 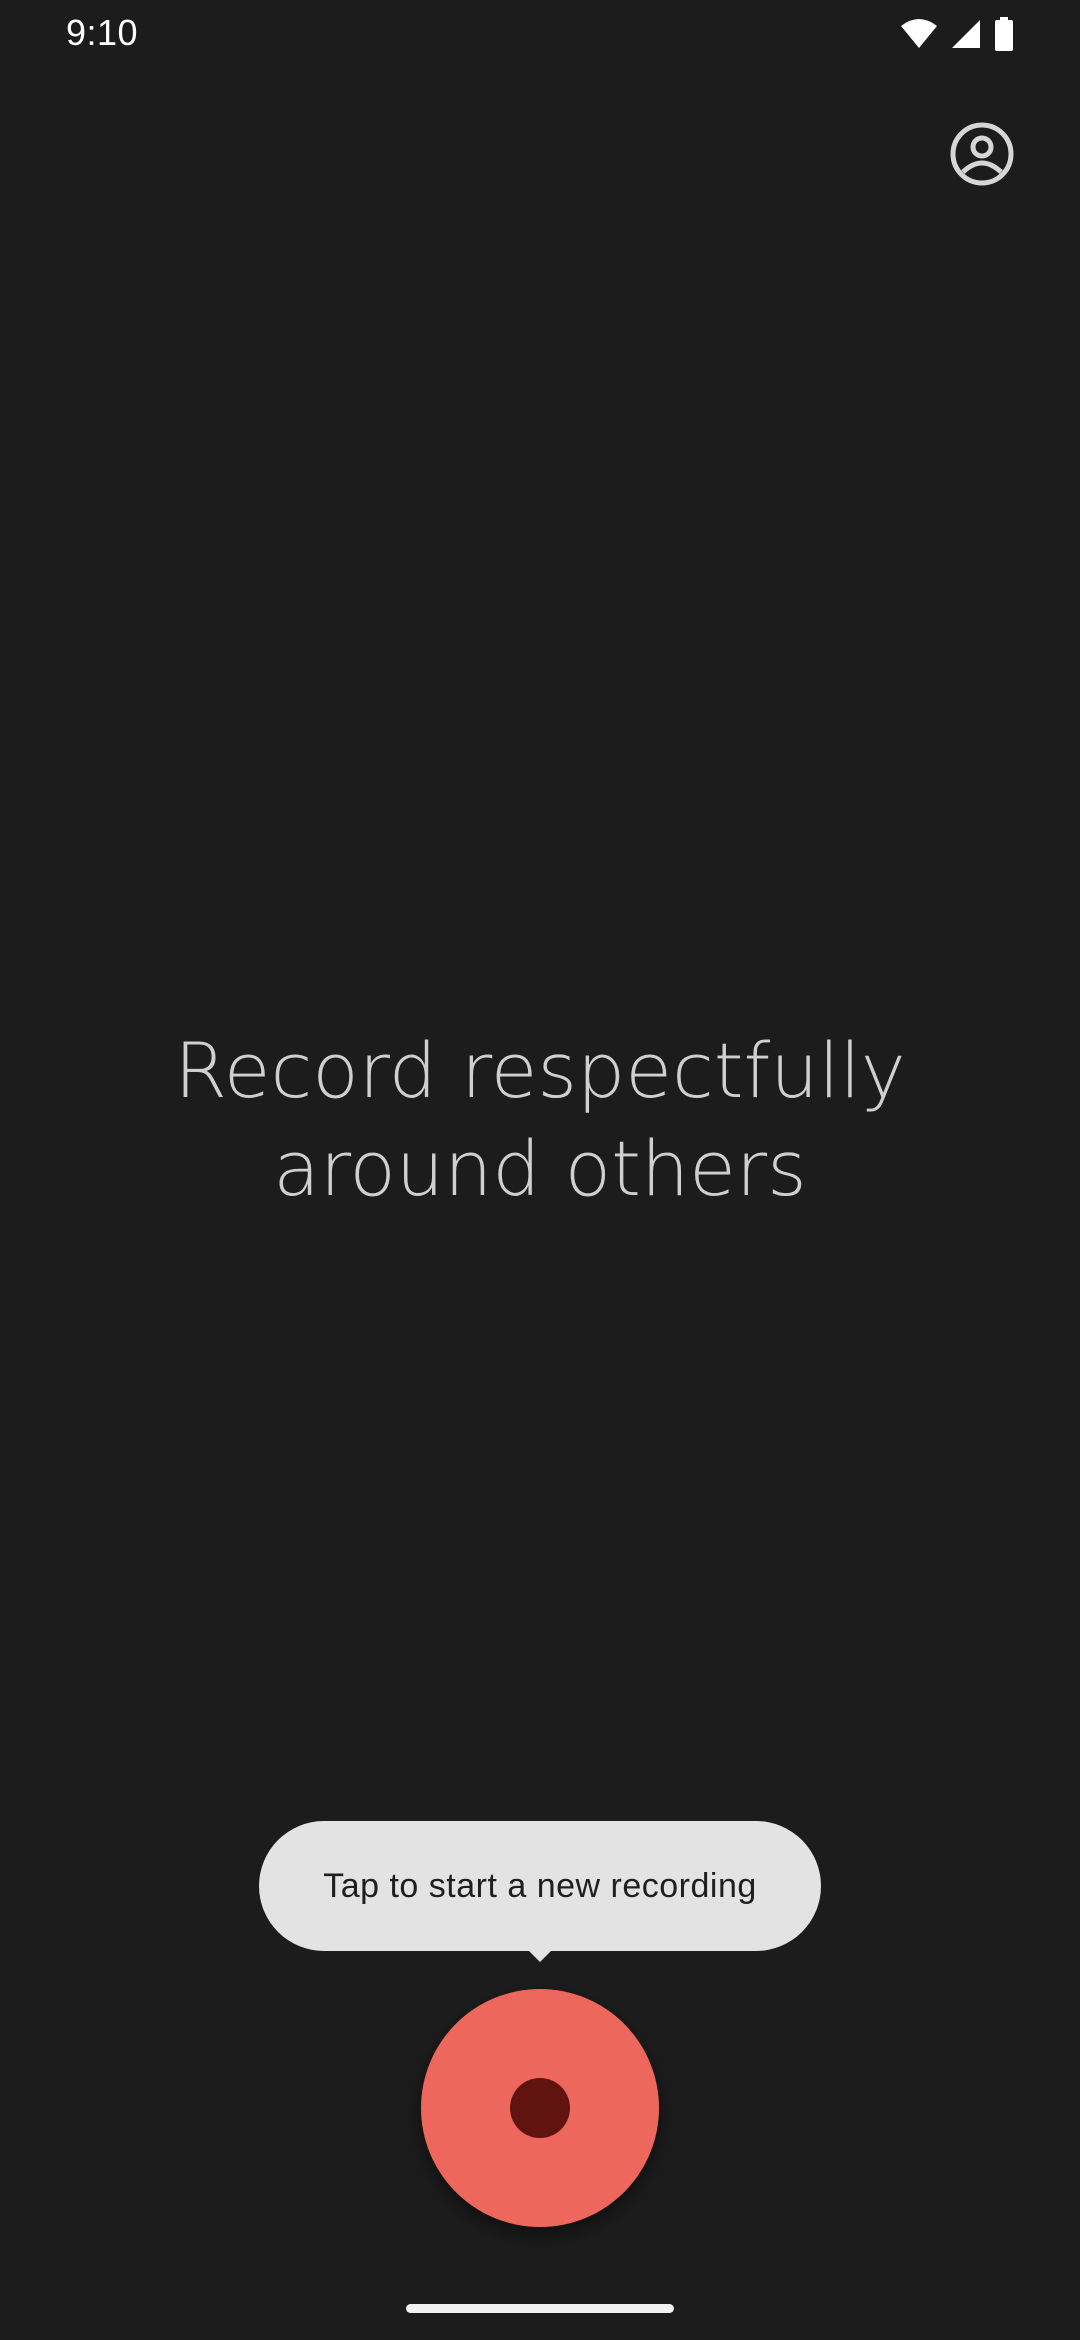 What do you see at coordinates (540, 2308) in the screenshot?
I see `gesture-navigation-bar` at bounding box center [540, 2308].